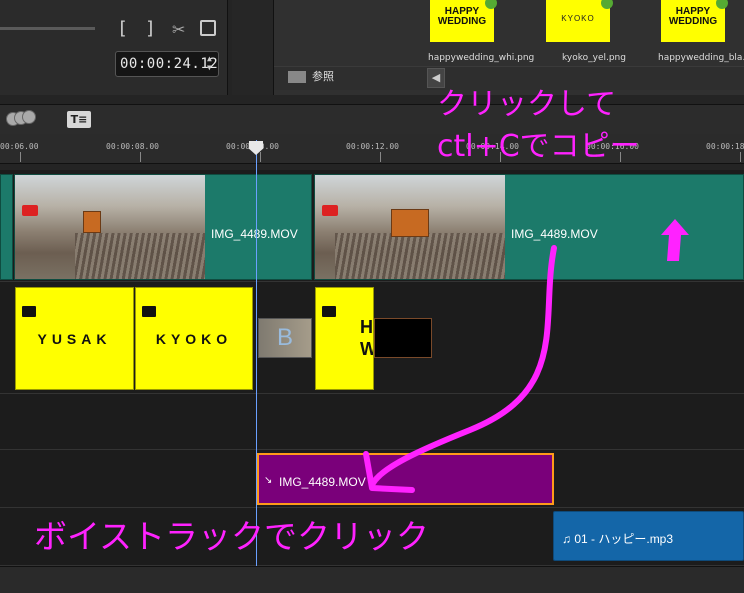 Image resolution: width=744 pixels, height=593 pixels. I want to click on split-clip-icon: ✂, so click(178, 29).